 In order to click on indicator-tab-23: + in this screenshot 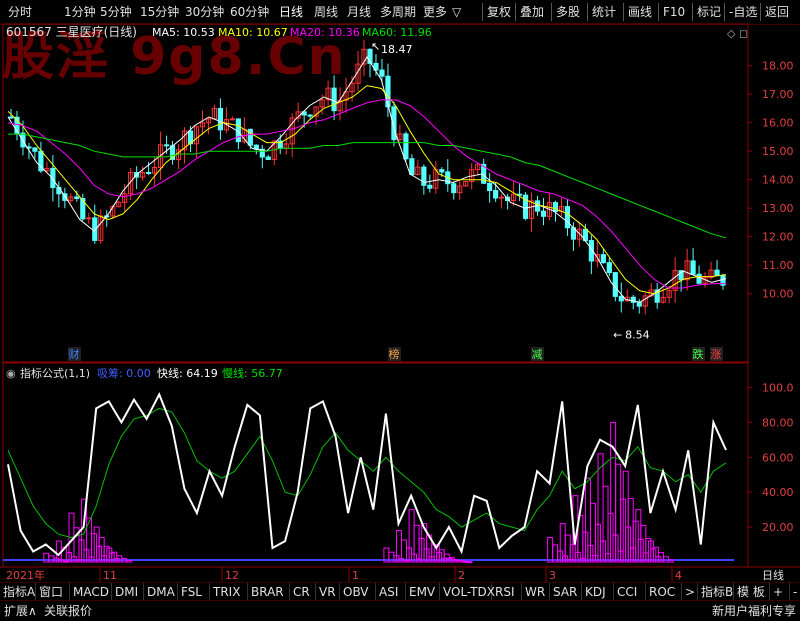, I will do `click(780, 592)`.